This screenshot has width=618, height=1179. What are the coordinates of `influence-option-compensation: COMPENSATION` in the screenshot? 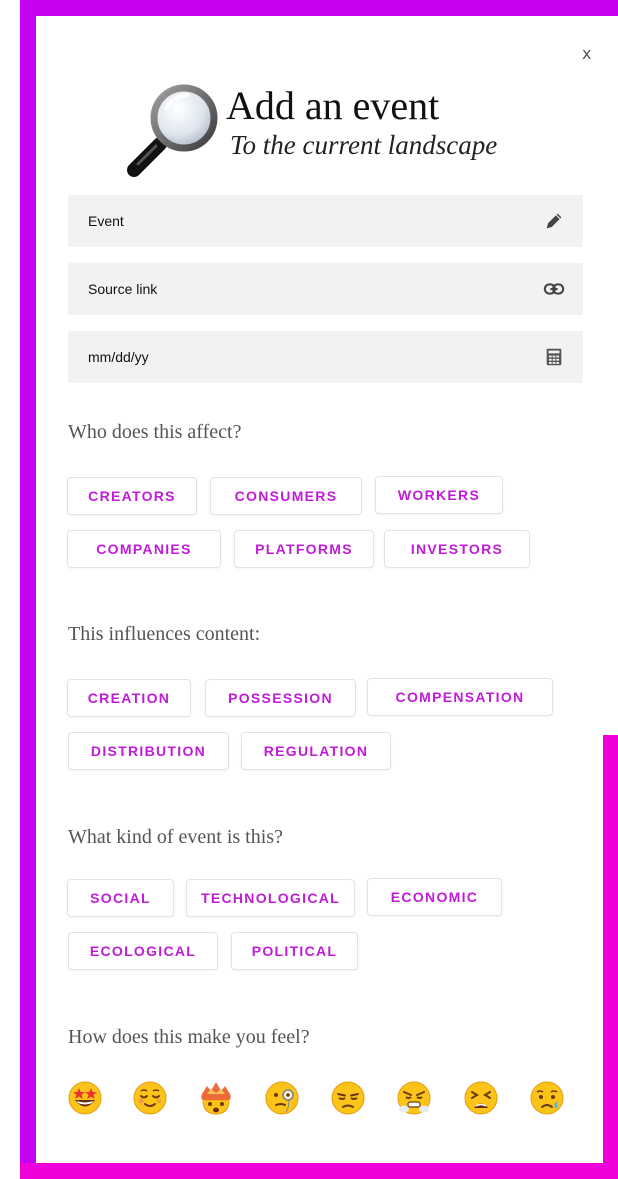 It's located at (460, 697).